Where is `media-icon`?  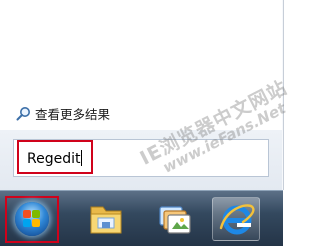 media-icon is located at coordinates (175, 220).